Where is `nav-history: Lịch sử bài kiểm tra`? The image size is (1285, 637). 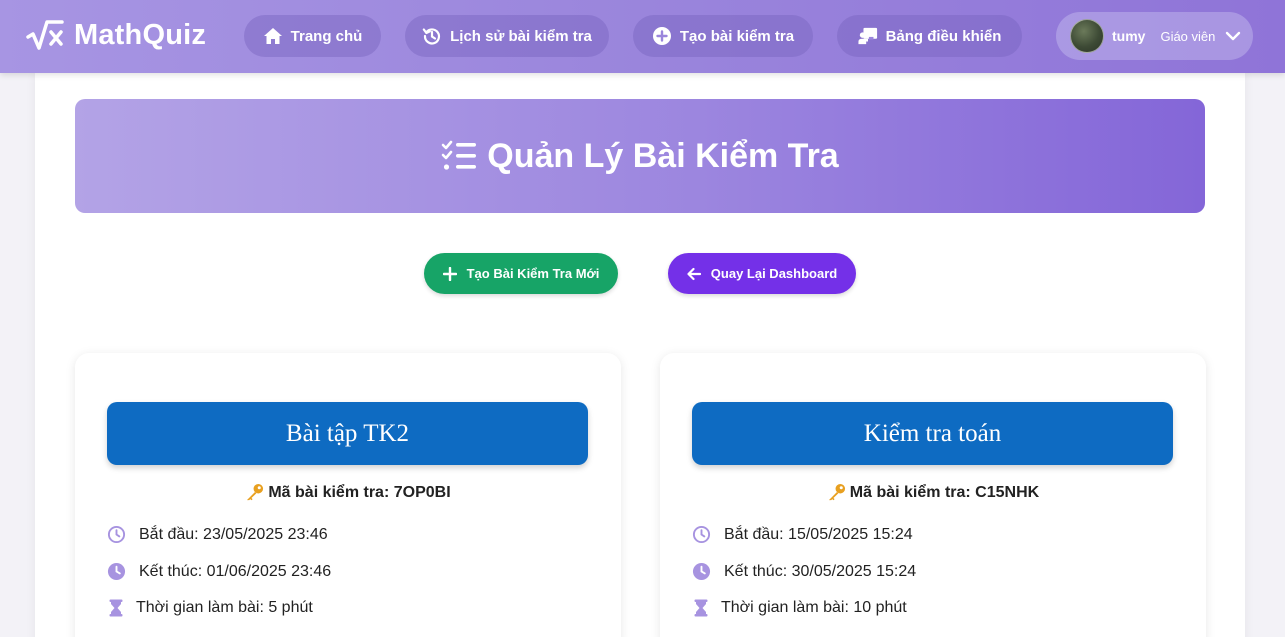
nav-history: Lịch sử bài kiểm tra is located at coordinates (507, 36).